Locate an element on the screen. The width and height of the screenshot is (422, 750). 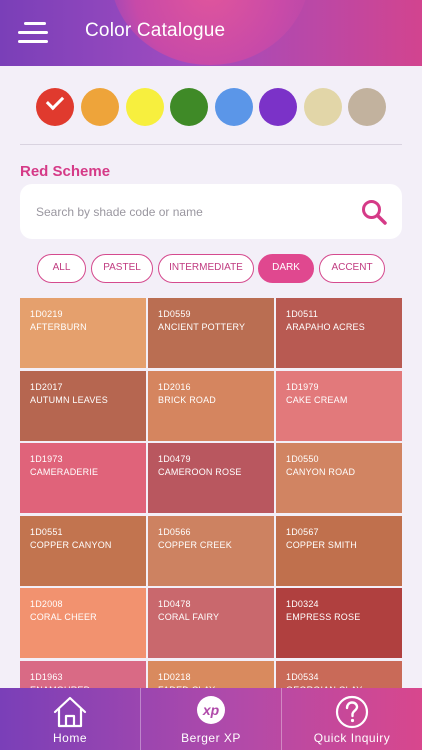
filter-chip-accent: ACCENT is located at coordinates (352, 268).